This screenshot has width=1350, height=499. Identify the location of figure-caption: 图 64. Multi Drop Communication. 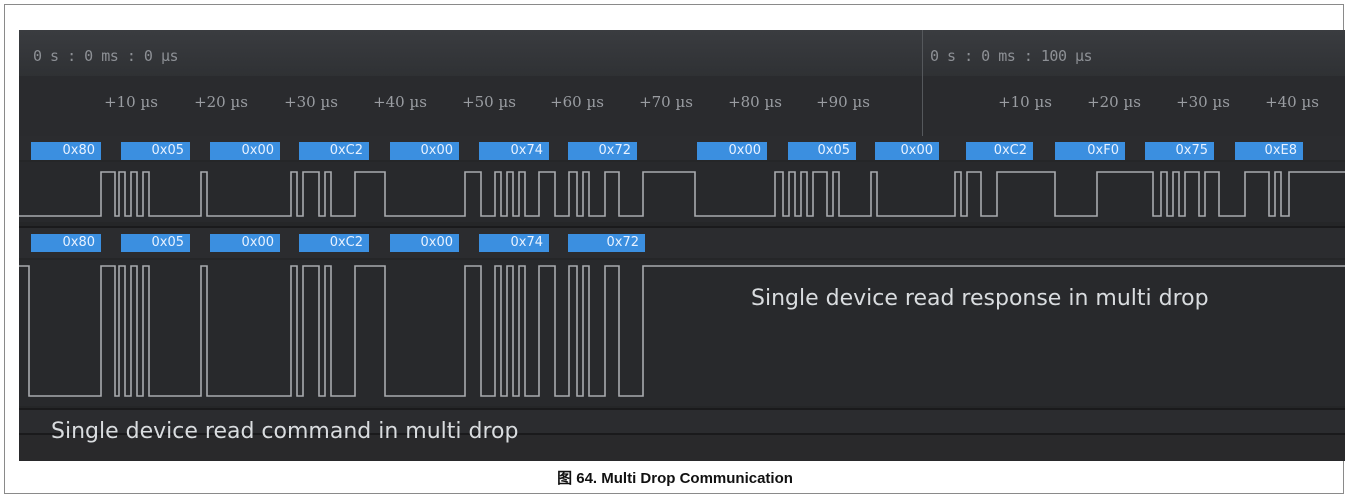
(675, 478).